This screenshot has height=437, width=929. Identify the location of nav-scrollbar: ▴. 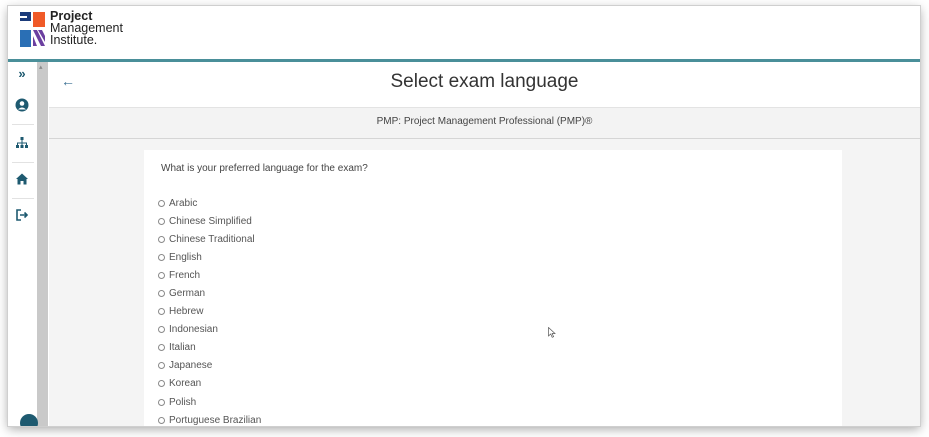
(42, 244).